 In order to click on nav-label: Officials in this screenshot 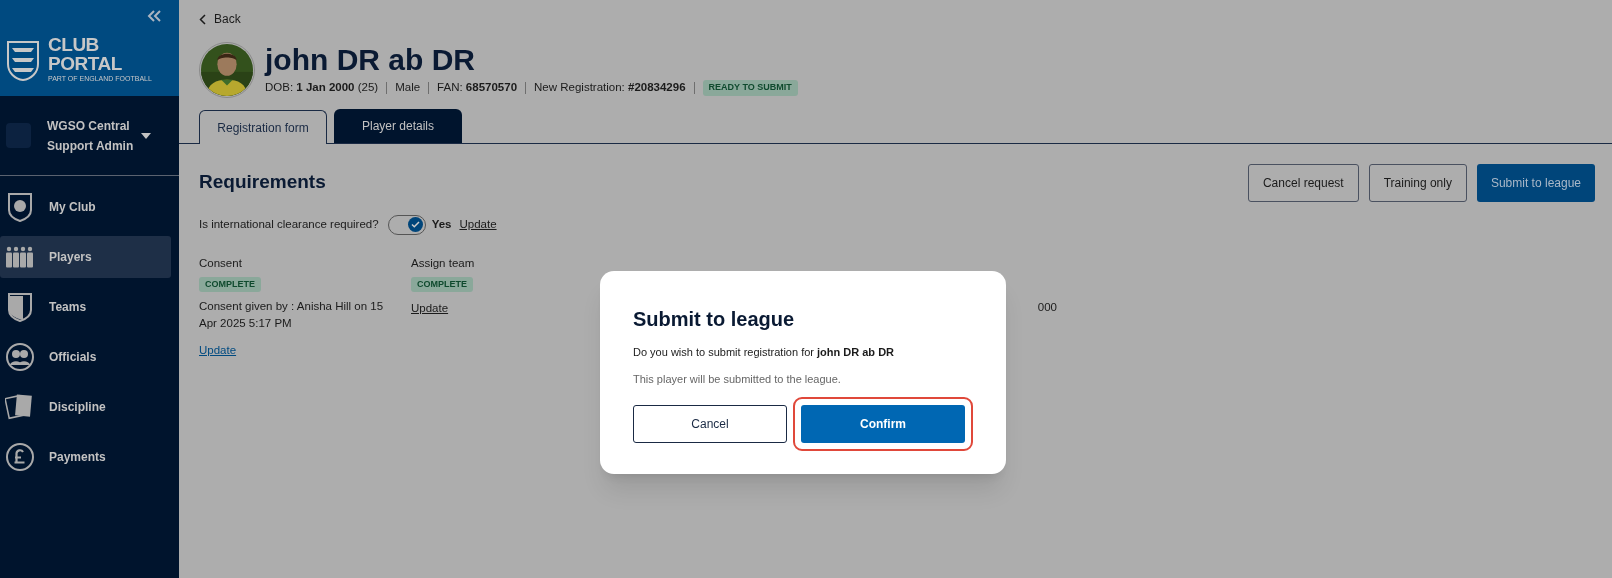, I will do `click(73, 357)`.